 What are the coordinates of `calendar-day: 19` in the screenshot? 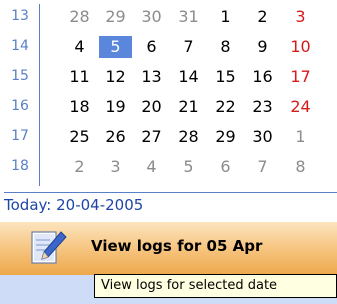 It's located at (115, 107).